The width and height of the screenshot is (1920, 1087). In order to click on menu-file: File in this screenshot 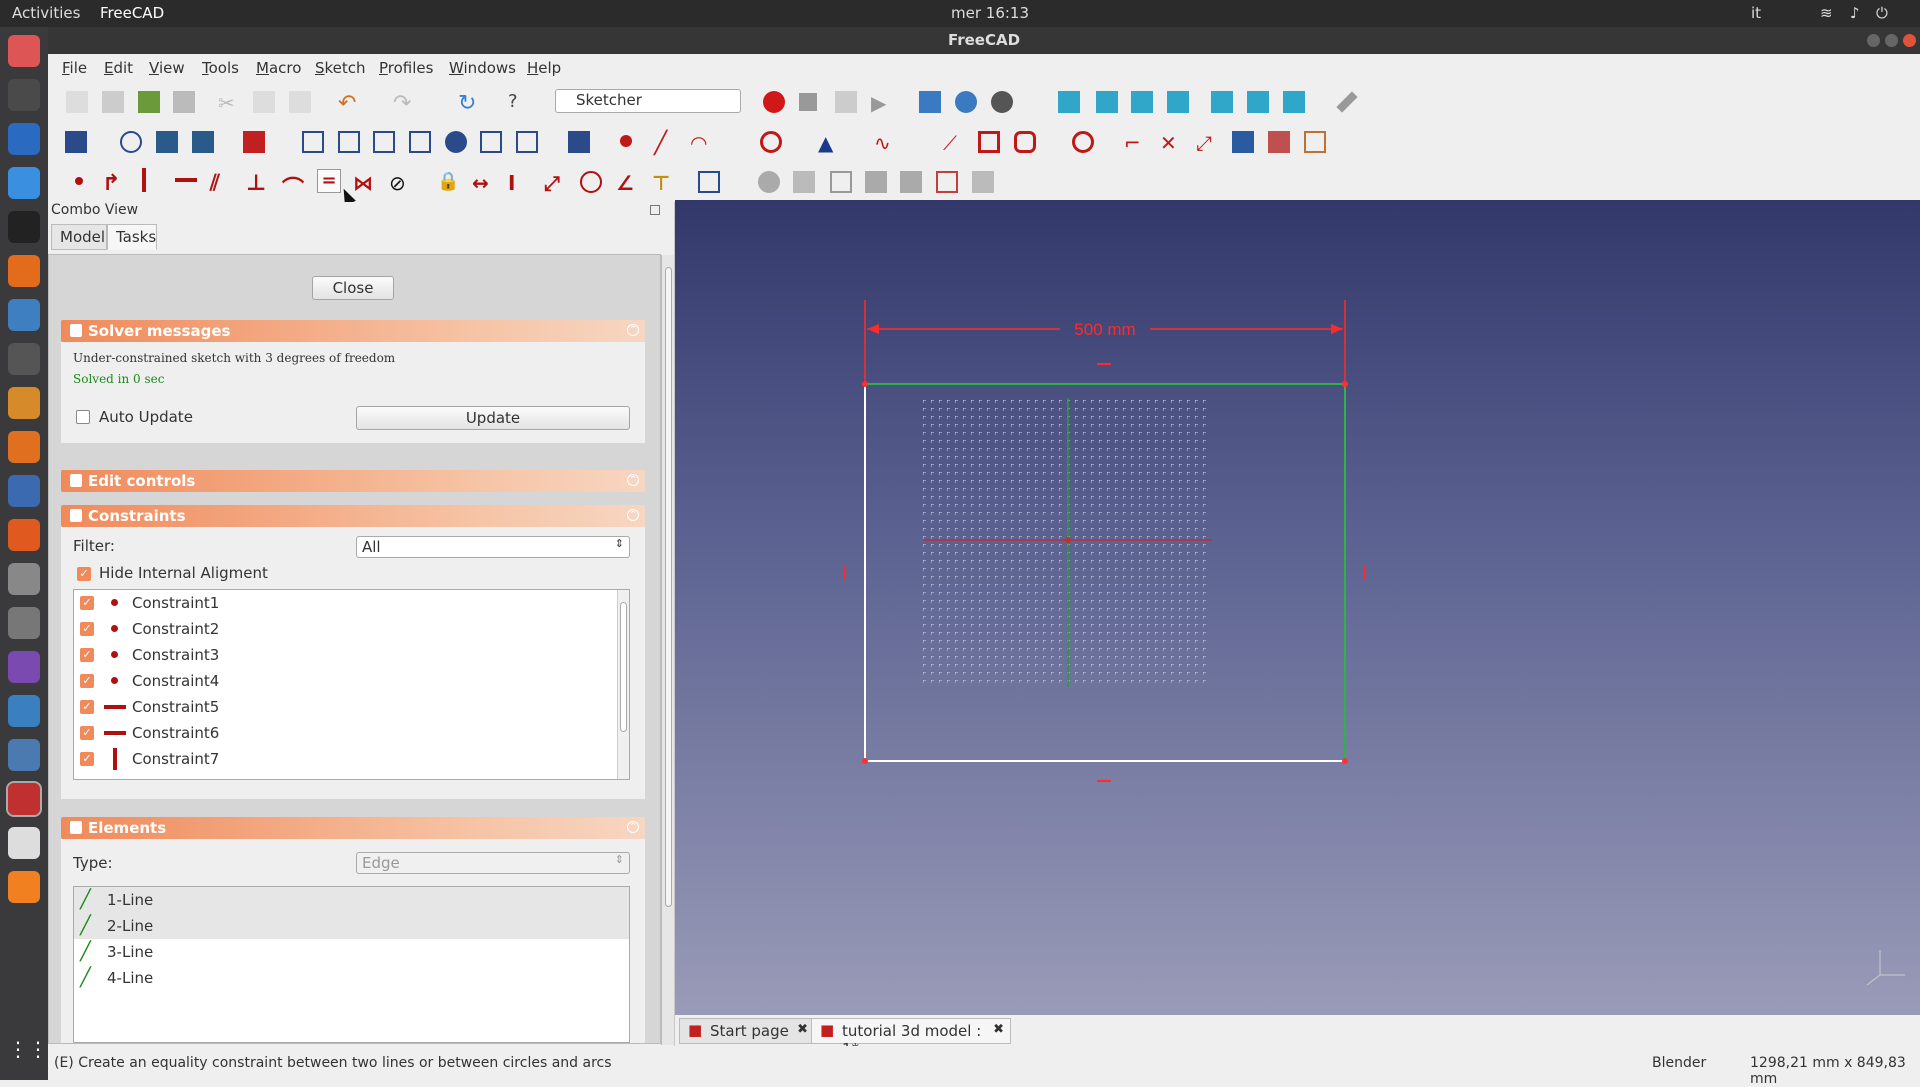, I will do `click(74, 68)`.